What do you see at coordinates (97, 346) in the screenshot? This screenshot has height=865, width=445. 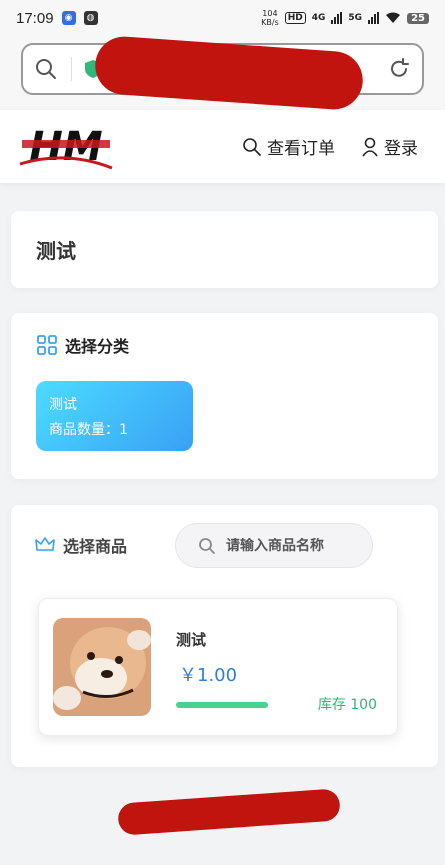 I see `category-heading-label: 选择分类` at bounding box center [97, 346].